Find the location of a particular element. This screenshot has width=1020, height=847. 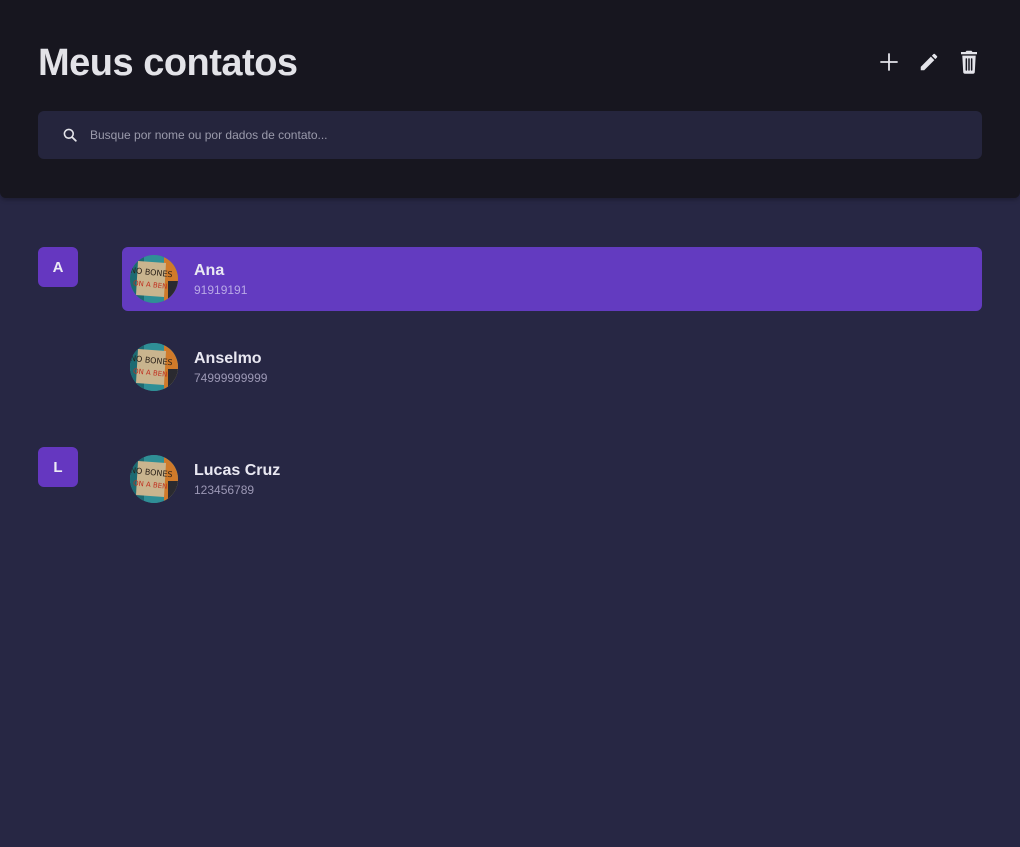

trash-icon is located at coordinates (969, 62).